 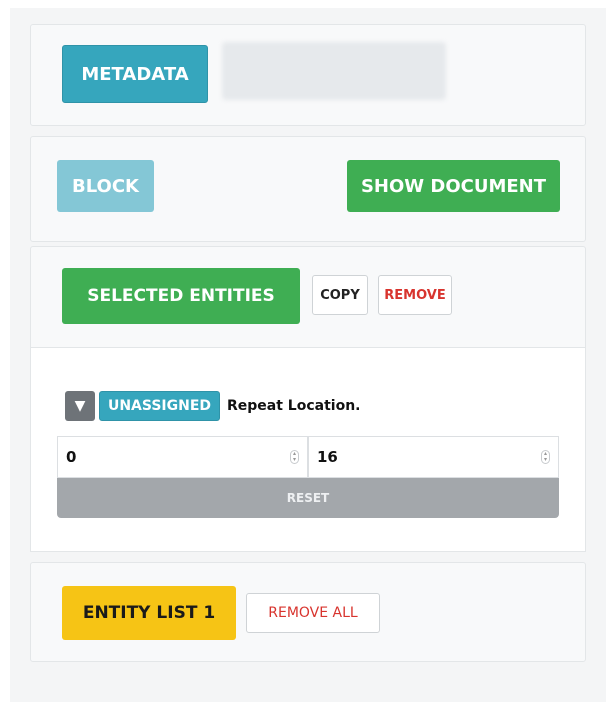 What do you see at coordinates (294, 406) in the screenshot?
I see `entity-text: Repeat Location.` at bounding box center [294, 406].